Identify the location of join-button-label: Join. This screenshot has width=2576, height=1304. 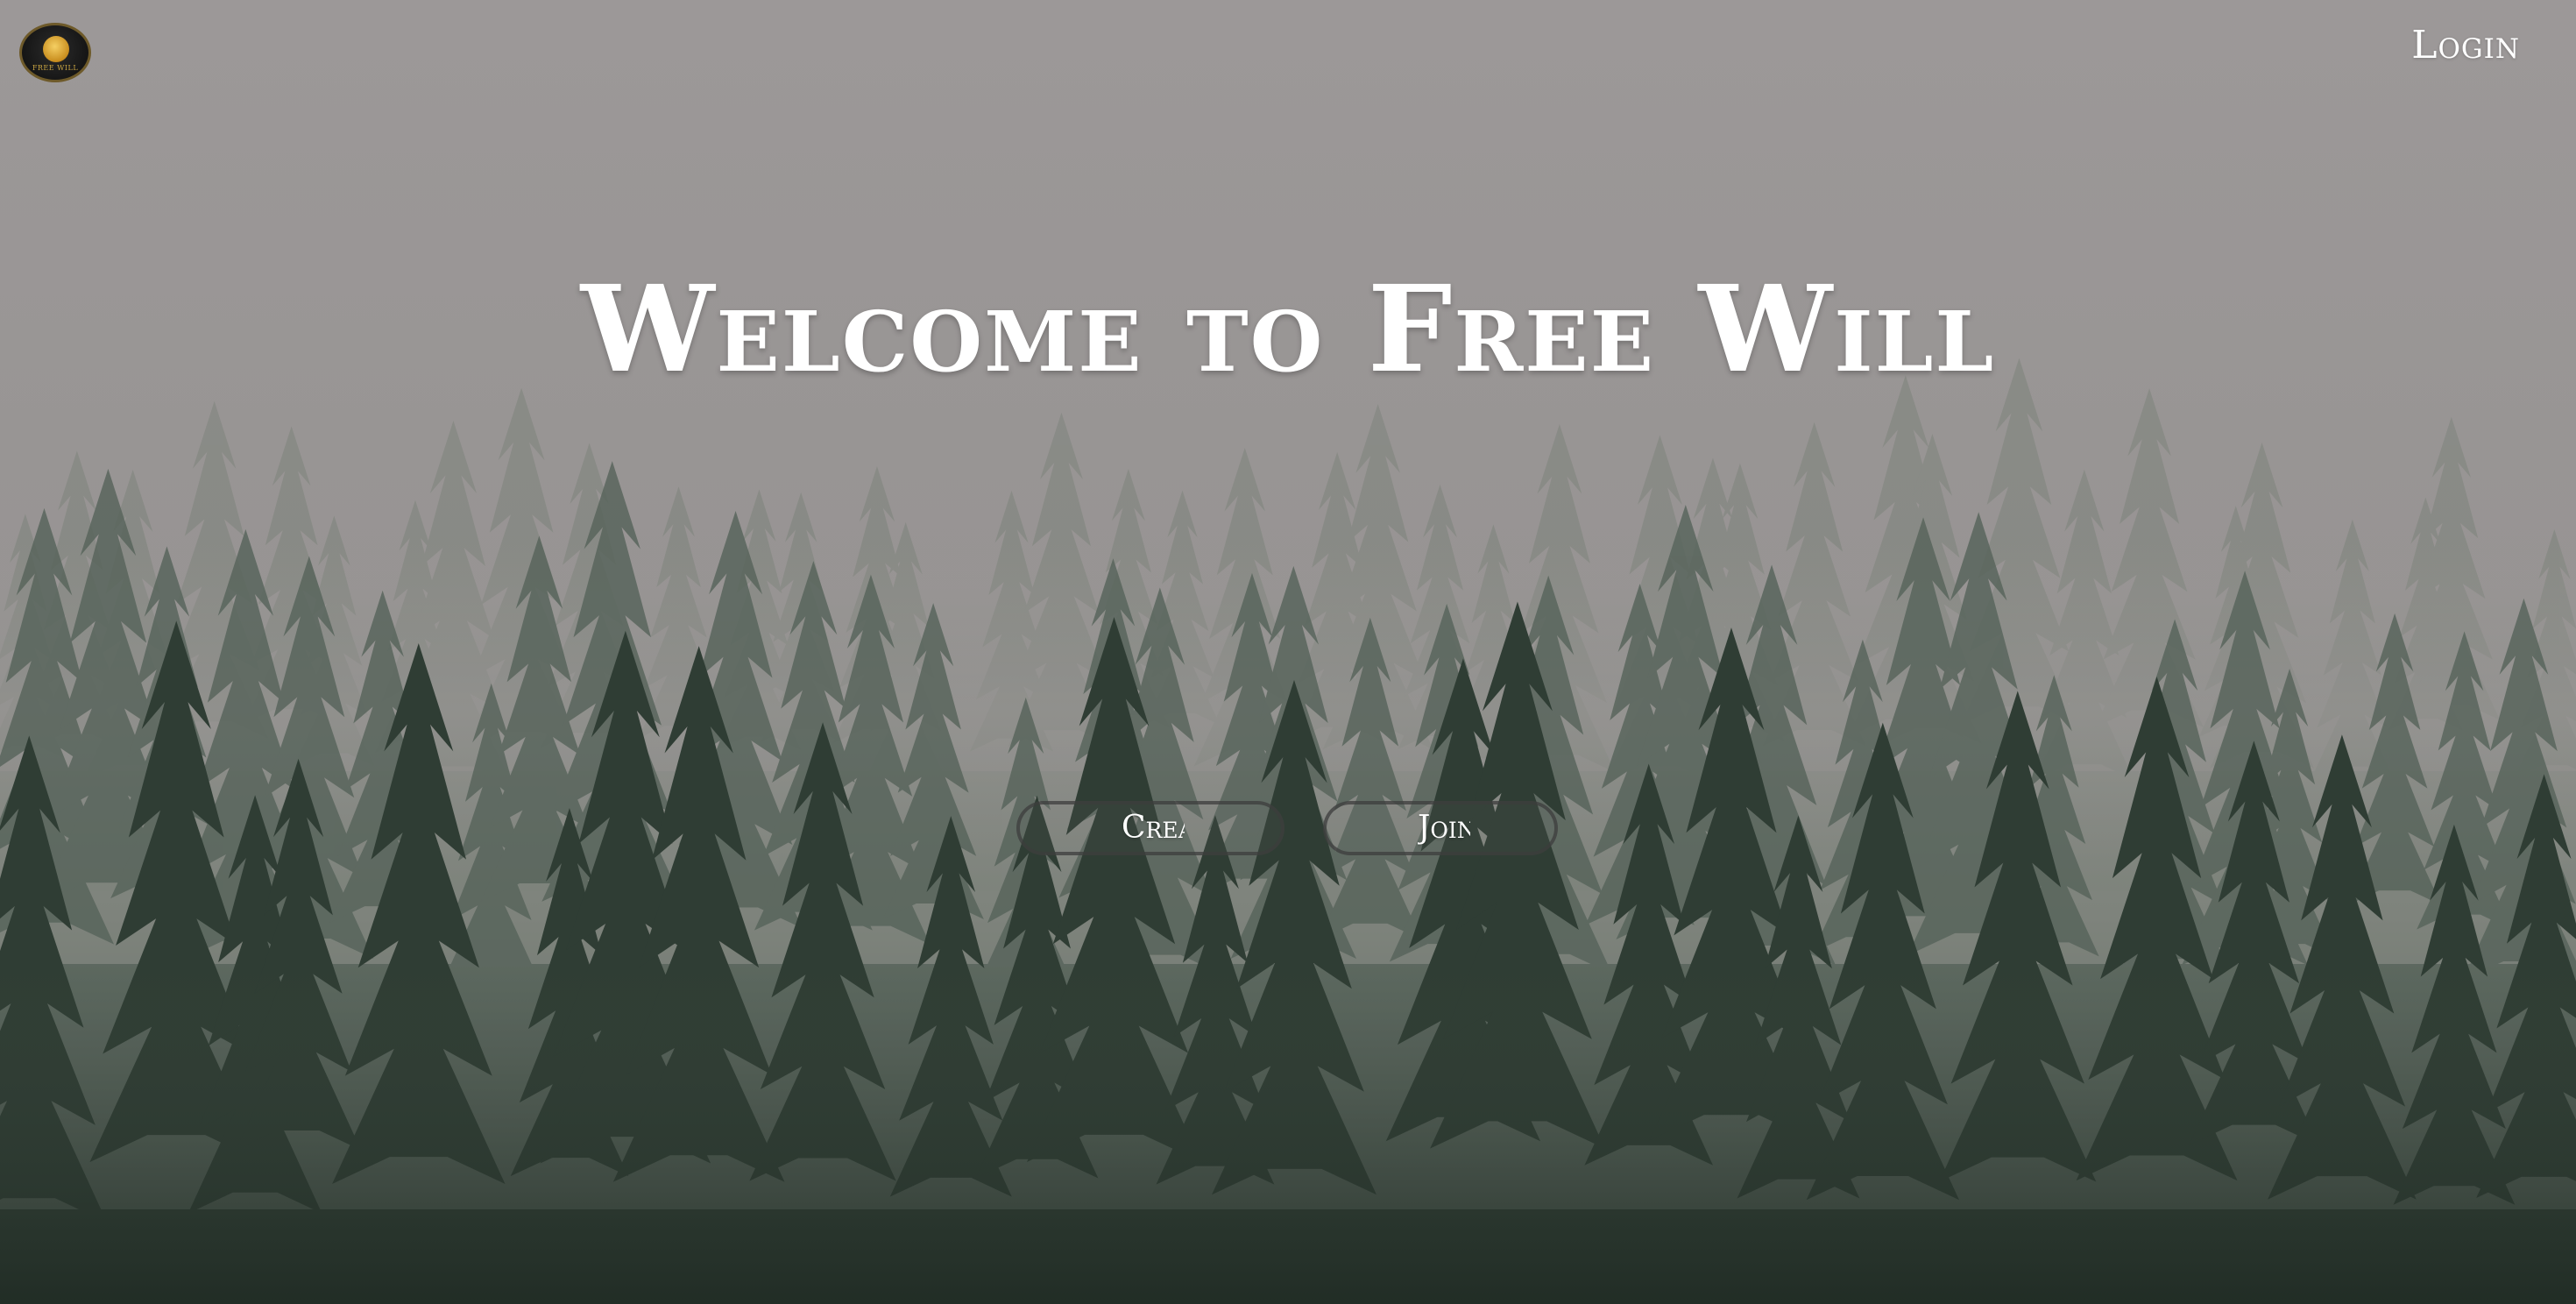
(1444, 828).